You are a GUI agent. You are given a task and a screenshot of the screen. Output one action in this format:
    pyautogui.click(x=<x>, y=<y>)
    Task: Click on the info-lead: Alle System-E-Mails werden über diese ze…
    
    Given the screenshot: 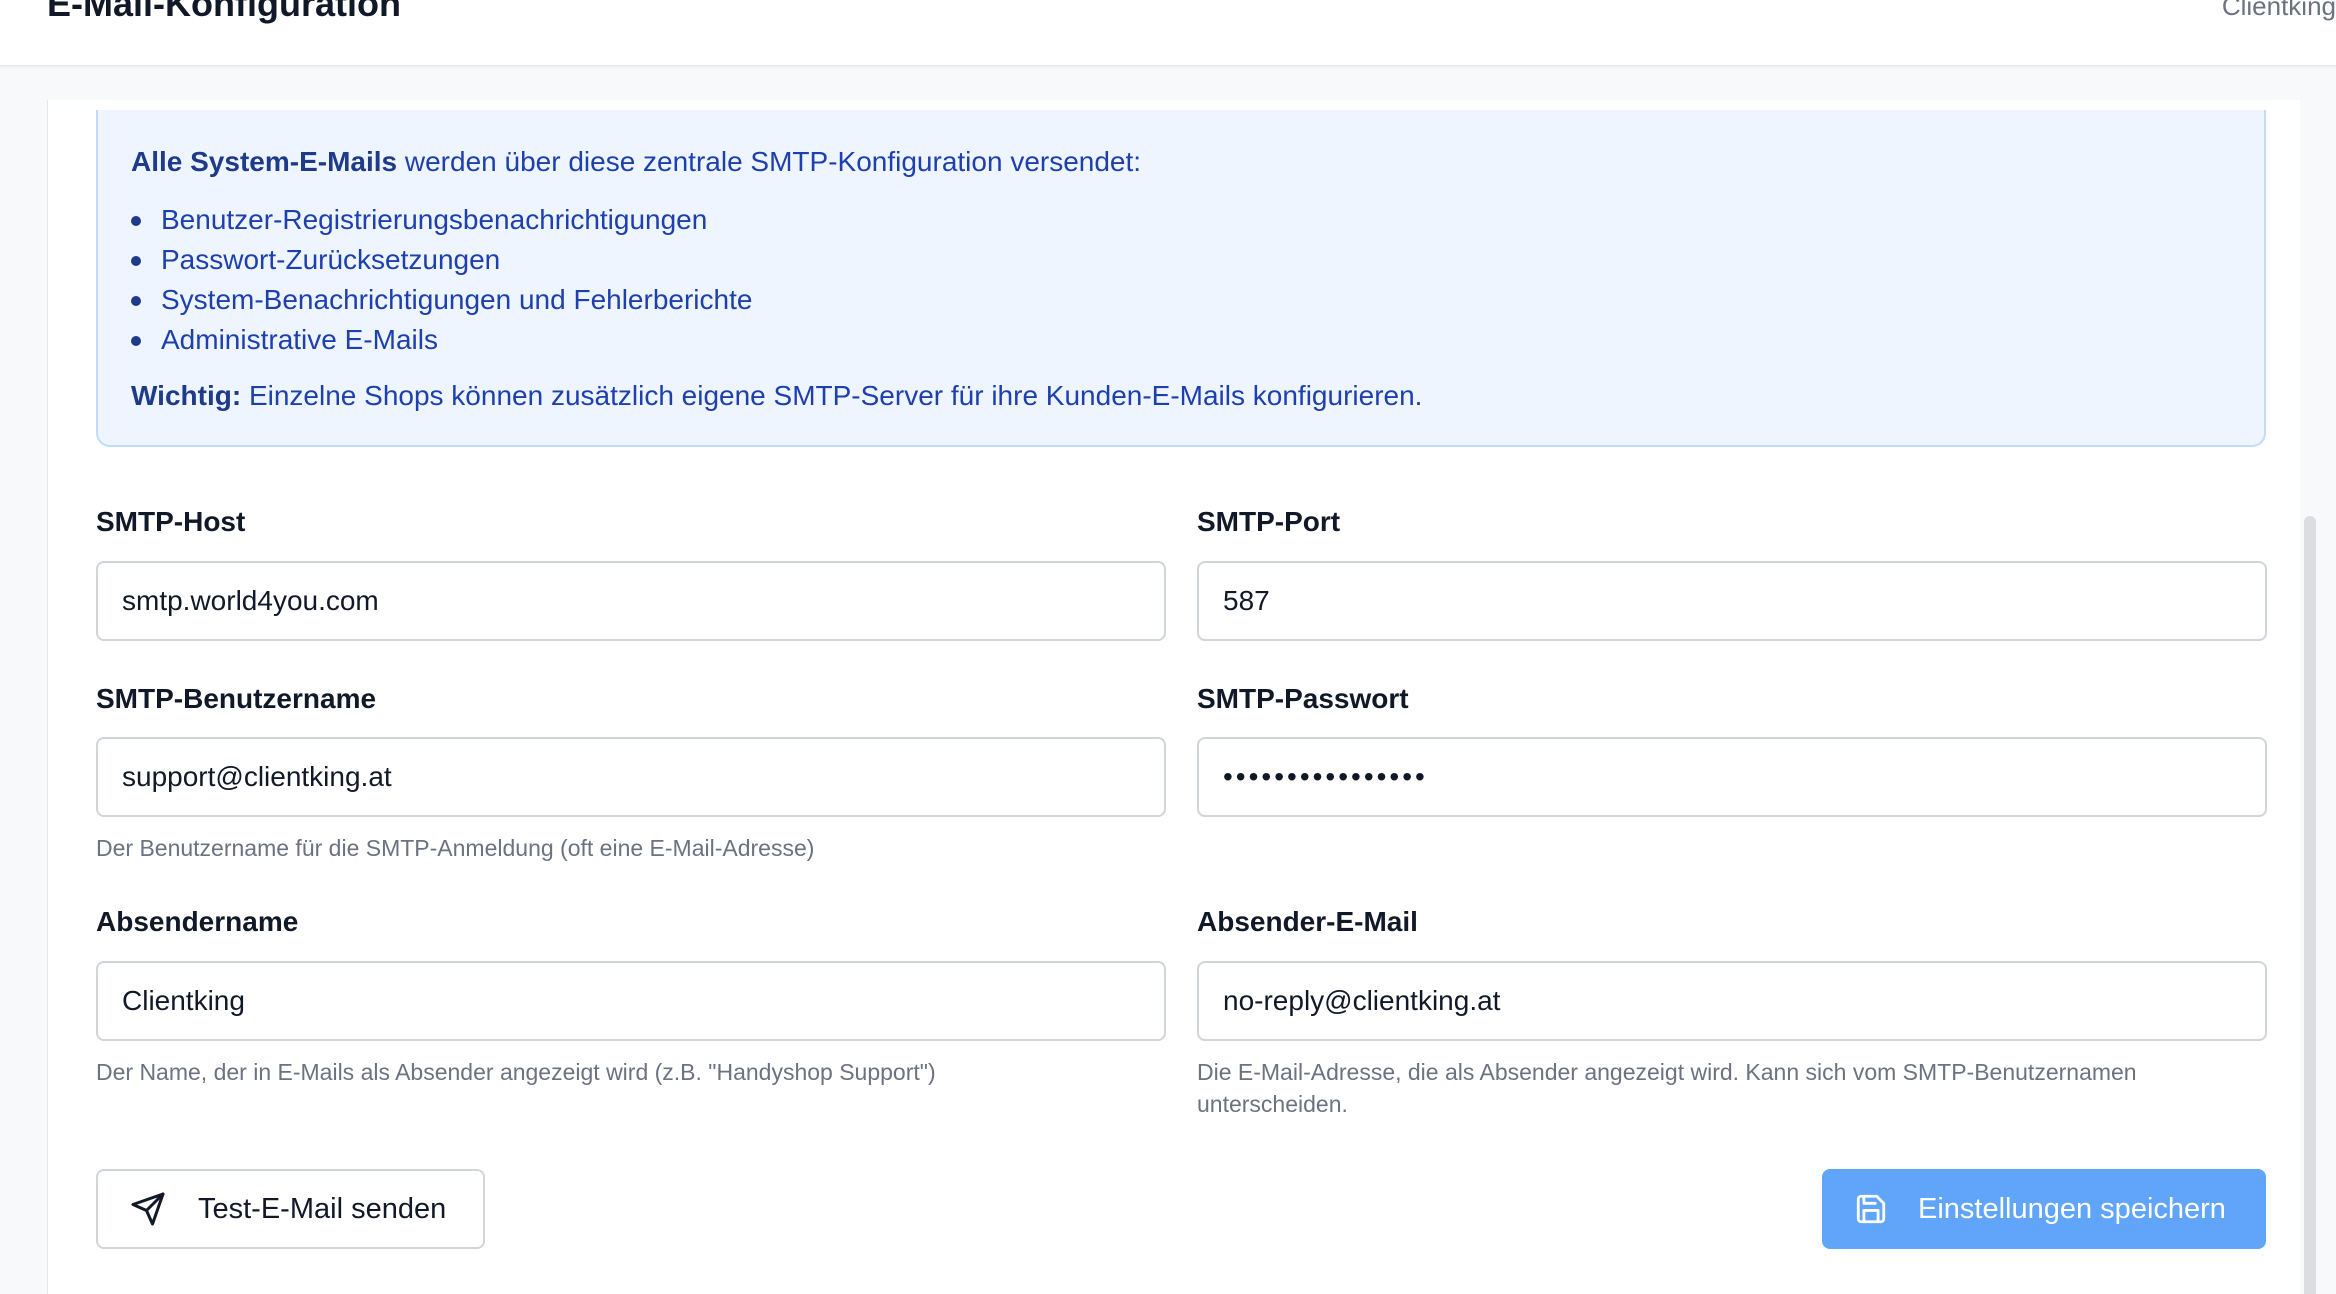 What is the action you would take?
    pyautogui.click(x=636, y=162)
    